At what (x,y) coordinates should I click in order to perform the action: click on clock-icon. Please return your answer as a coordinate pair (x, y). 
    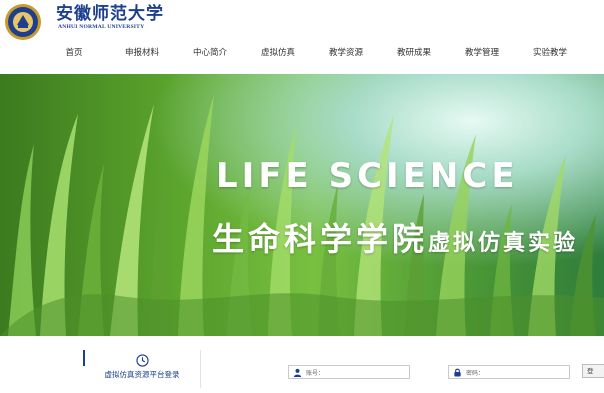
    Looking at the image, I should click on (142, 360).